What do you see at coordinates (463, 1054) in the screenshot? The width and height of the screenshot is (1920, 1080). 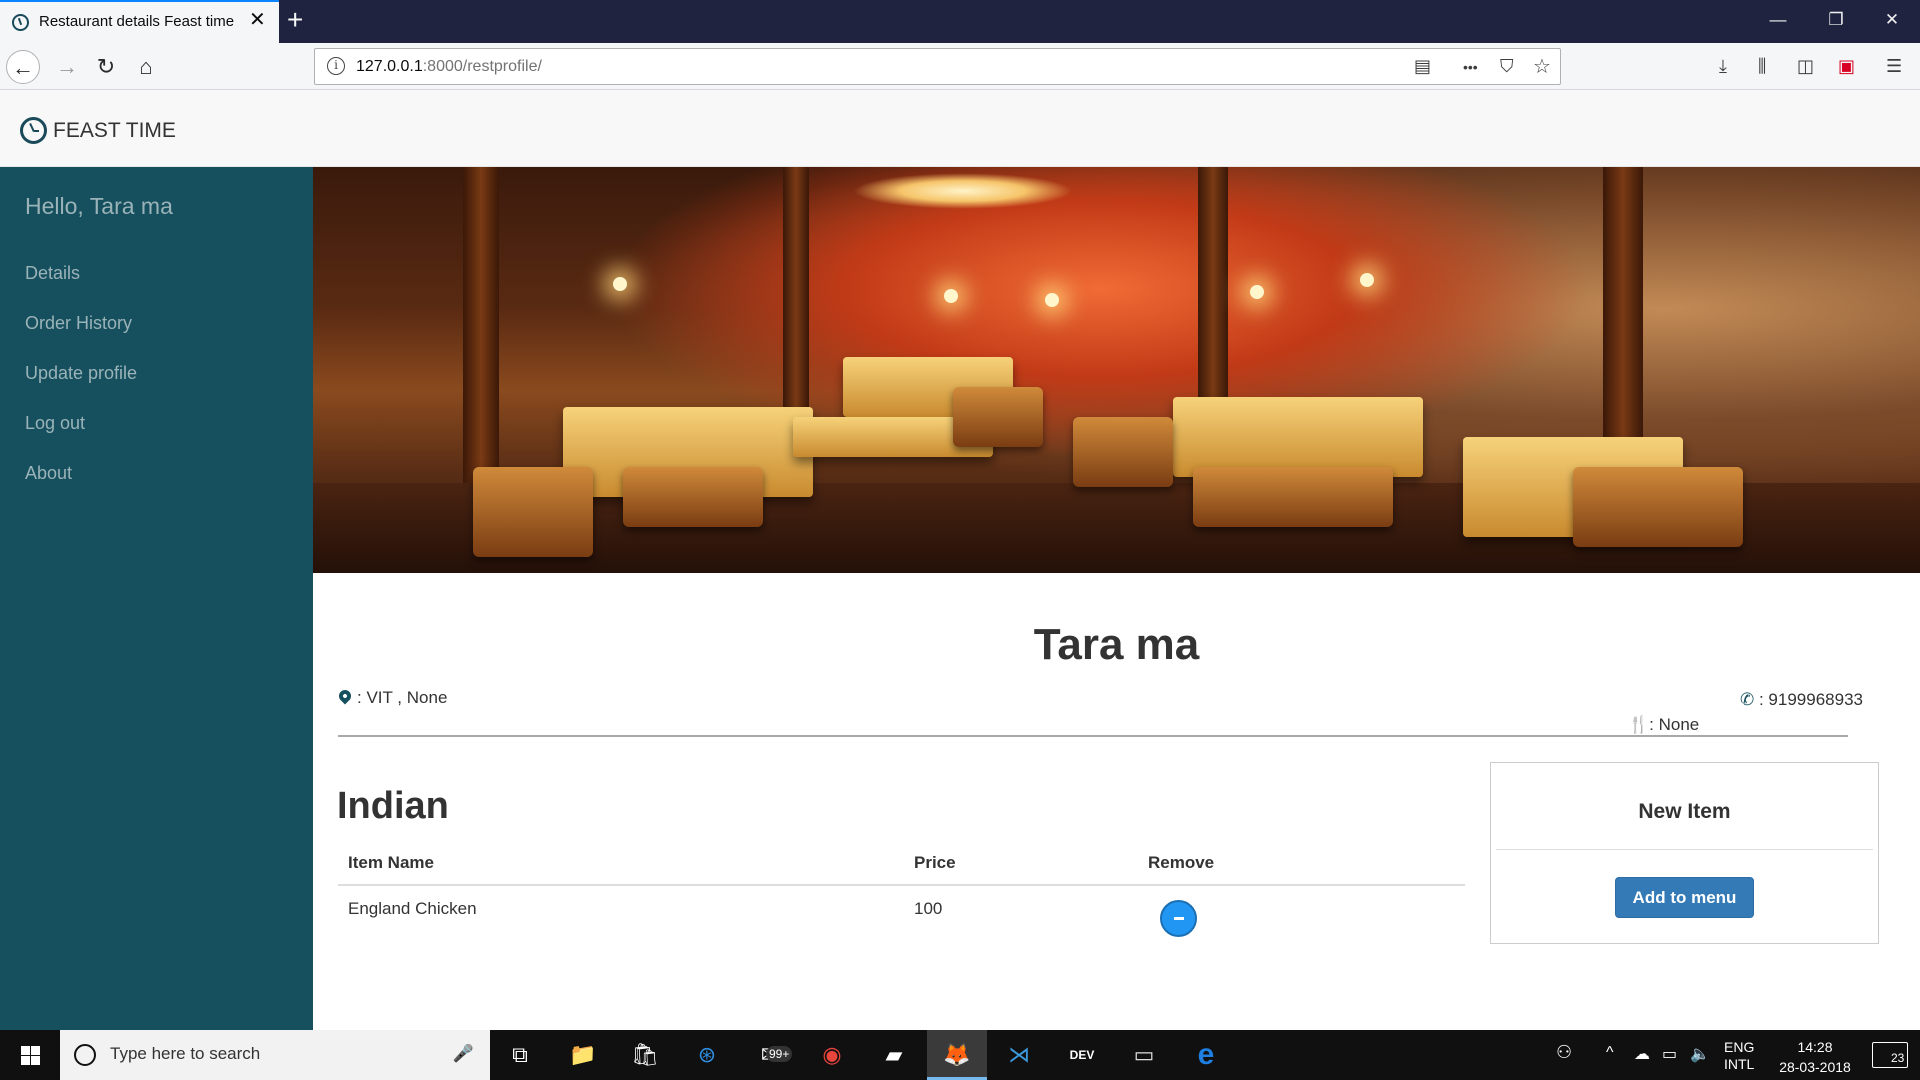 I see `microphone-icon: 🎤` at bounding box center [463, 1054].